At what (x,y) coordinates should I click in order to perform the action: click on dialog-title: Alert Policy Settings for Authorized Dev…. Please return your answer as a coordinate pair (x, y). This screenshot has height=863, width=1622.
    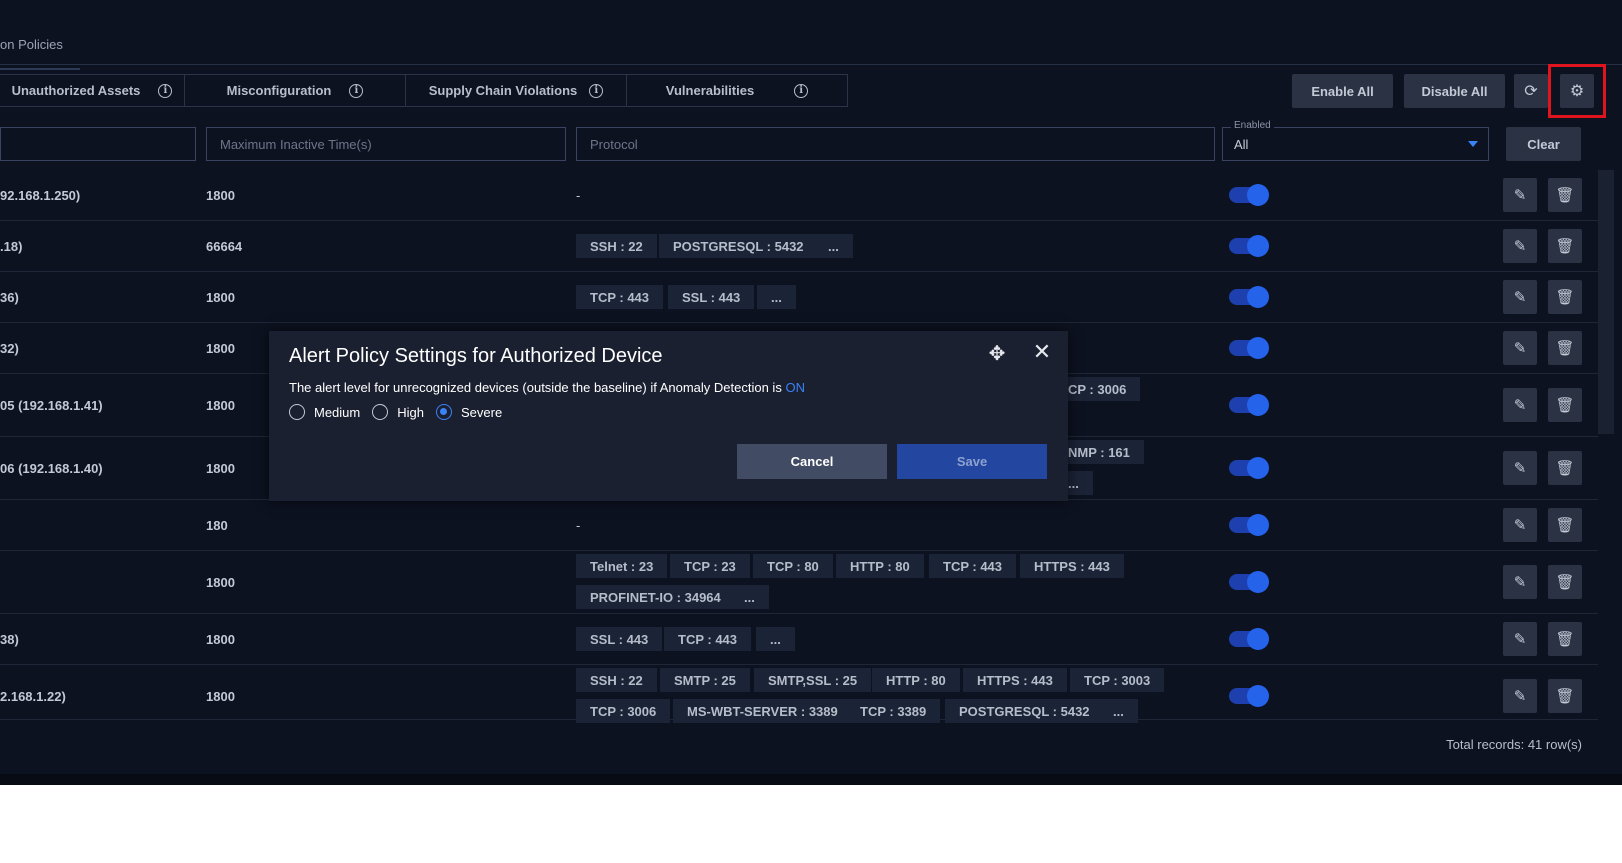
    Looking at the image, I should click on (476, 356).